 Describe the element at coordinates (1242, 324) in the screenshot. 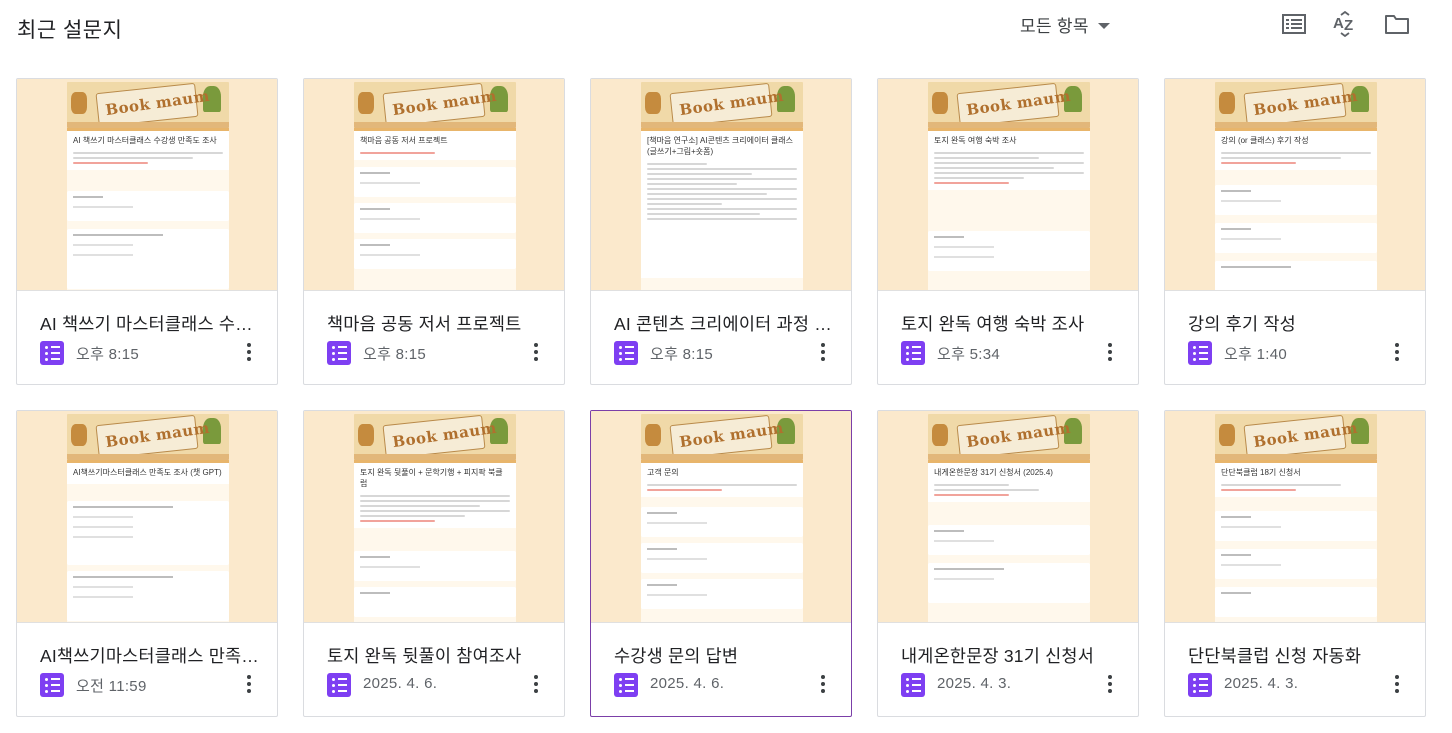

I see `card-title: 강의 후기 작성` at that location.